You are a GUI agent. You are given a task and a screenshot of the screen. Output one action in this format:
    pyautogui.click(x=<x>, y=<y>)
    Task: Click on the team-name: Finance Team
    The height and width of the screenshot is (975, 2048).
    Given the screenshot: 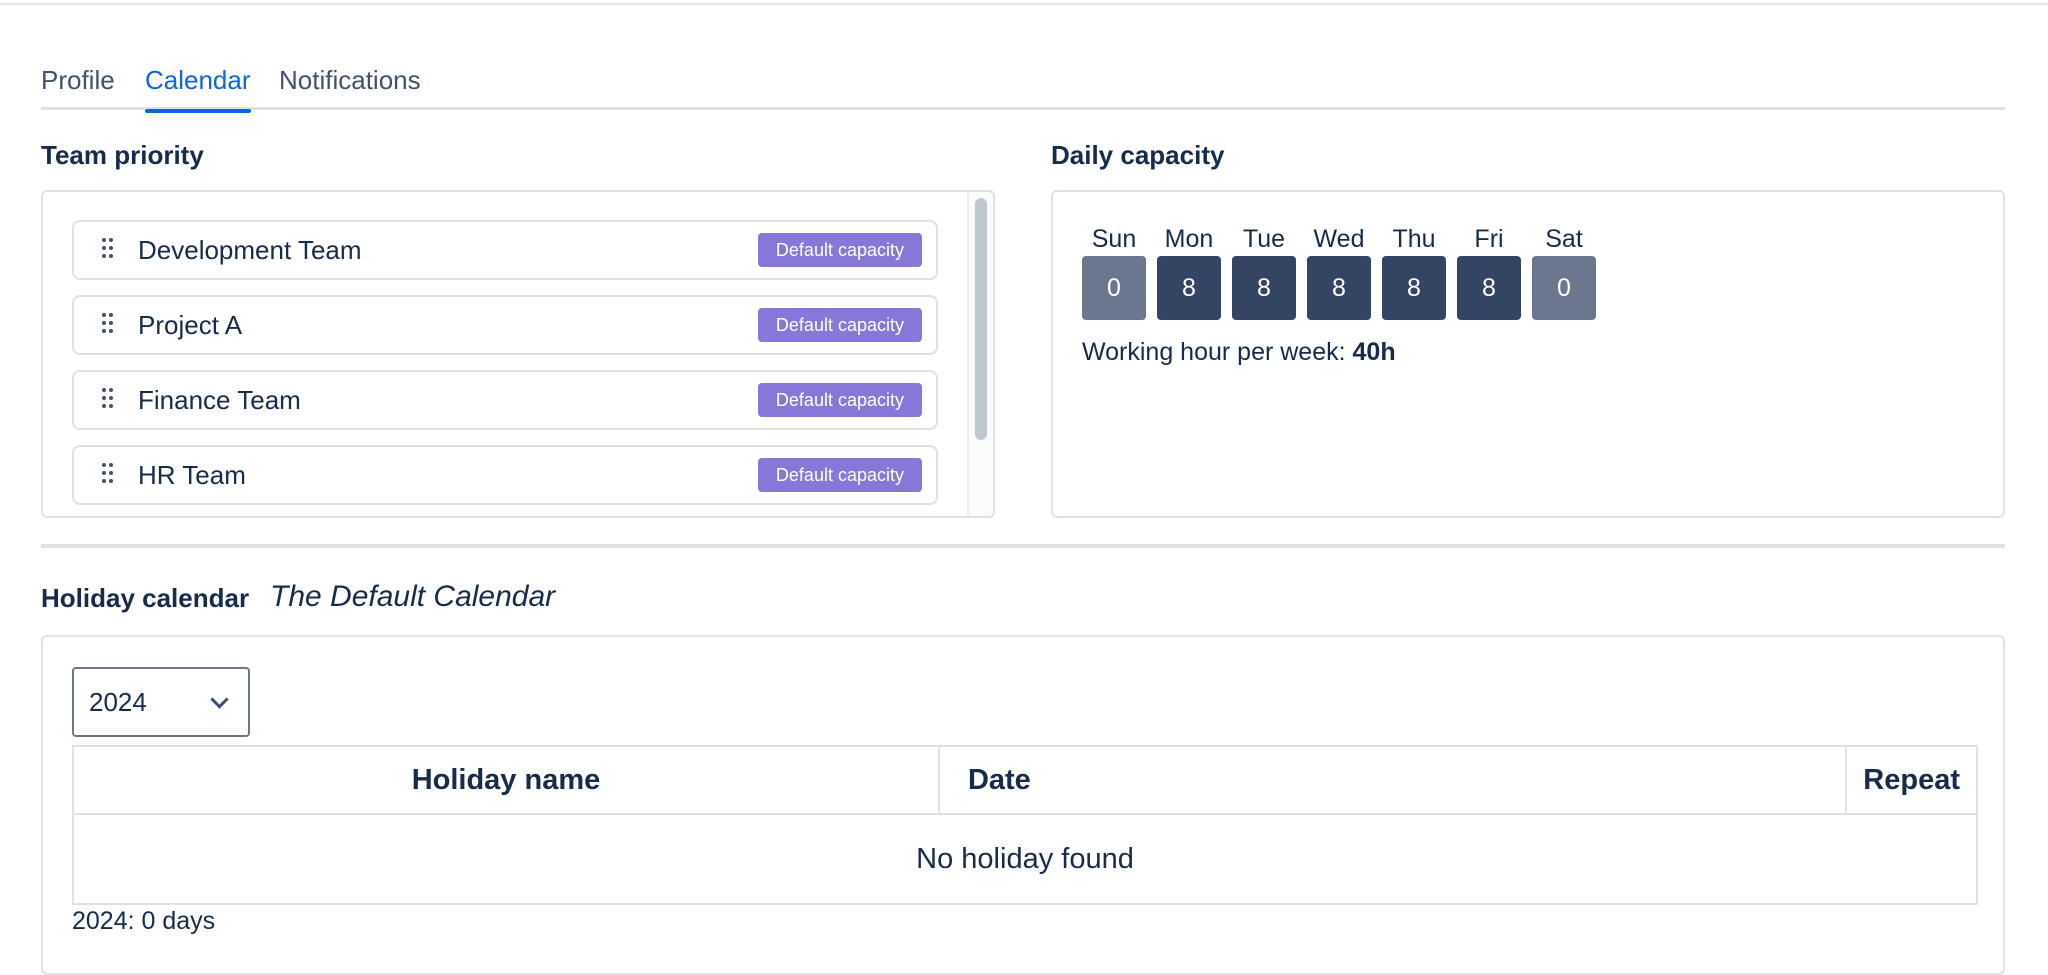 What is the action you would take?
    pyautogui.click(x=219, y=400)
    